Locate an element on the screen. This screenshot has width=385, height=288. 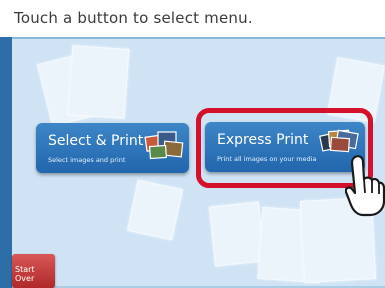
start-over-label: Start Over is located at coordinates (25, 274).